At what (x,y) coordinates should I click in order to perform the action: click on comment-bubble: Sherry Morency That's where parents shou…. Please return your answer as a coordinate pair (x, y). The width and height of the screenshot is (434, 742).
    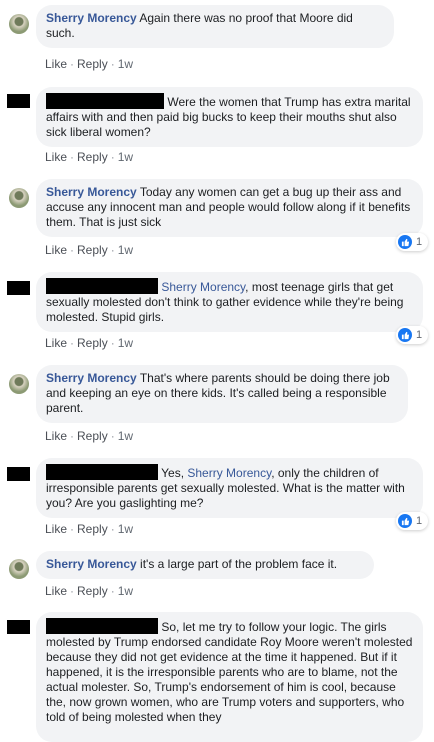
    Looking at the image, I should click on (222, 394).